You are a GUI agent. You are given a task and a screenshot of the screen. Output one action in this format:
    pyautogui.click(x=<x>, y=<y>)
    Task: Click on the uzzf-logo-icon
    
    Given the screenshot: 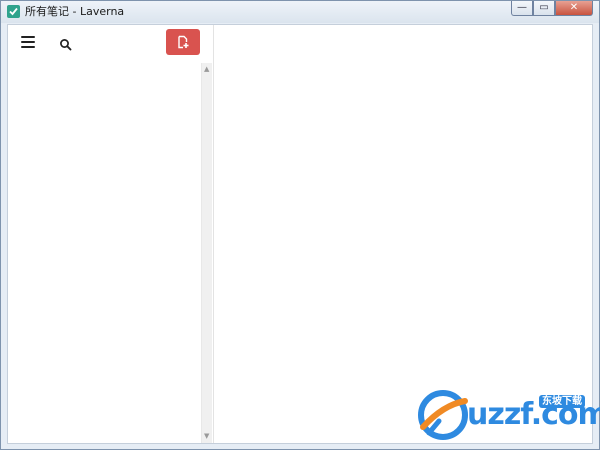 What is the action you would take?
    pyautogui.click(x=443, y=415)
    